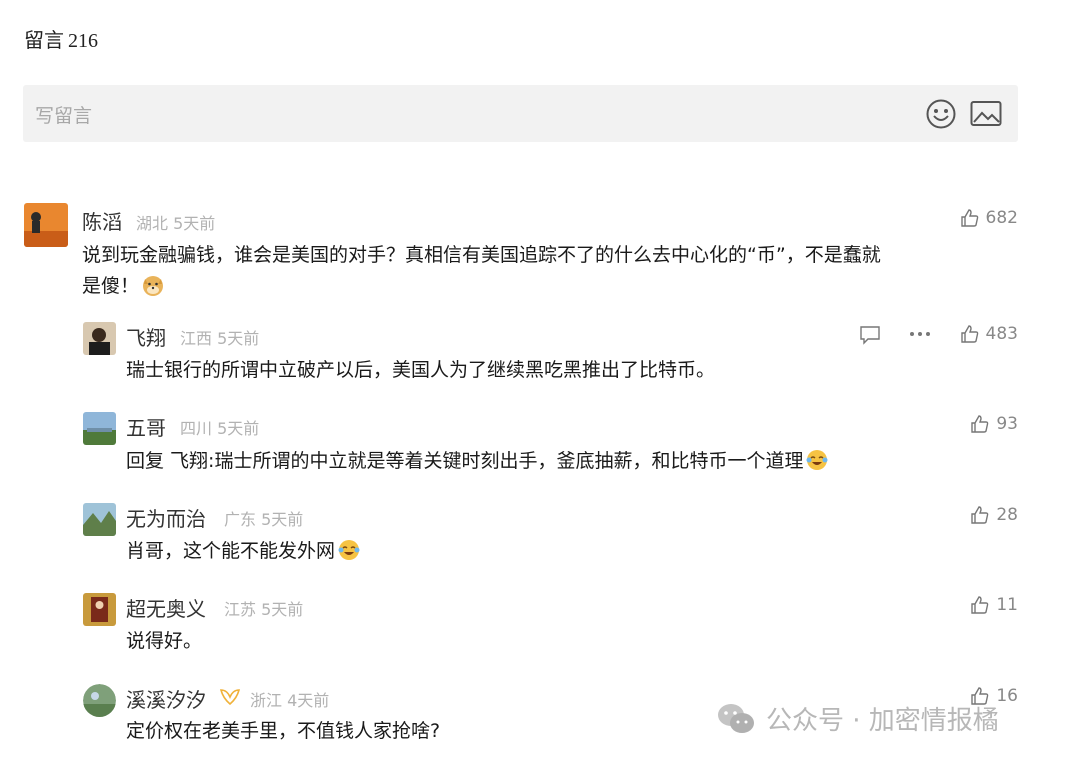  What do you see at coordinates (44, 40) in the screenshot?
I see `comments-title: 留言` at bounding box center [44, 40].